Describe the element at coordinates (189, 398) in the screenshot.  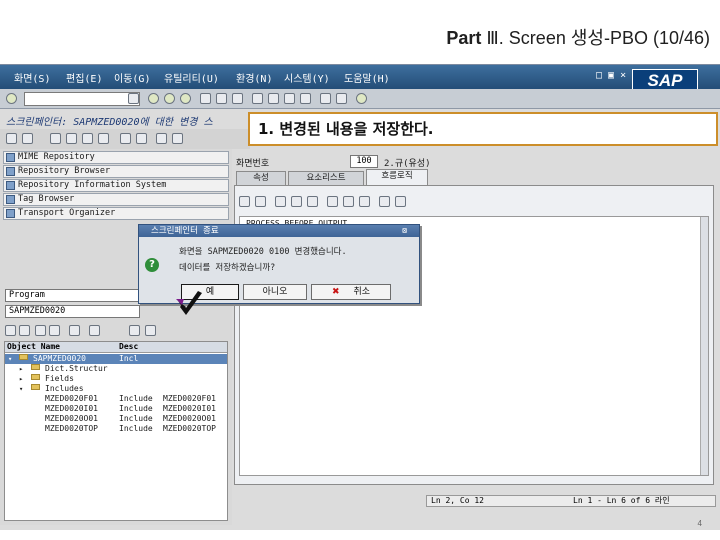
I see `tree-row-extra: MZED0020F01` at that location.